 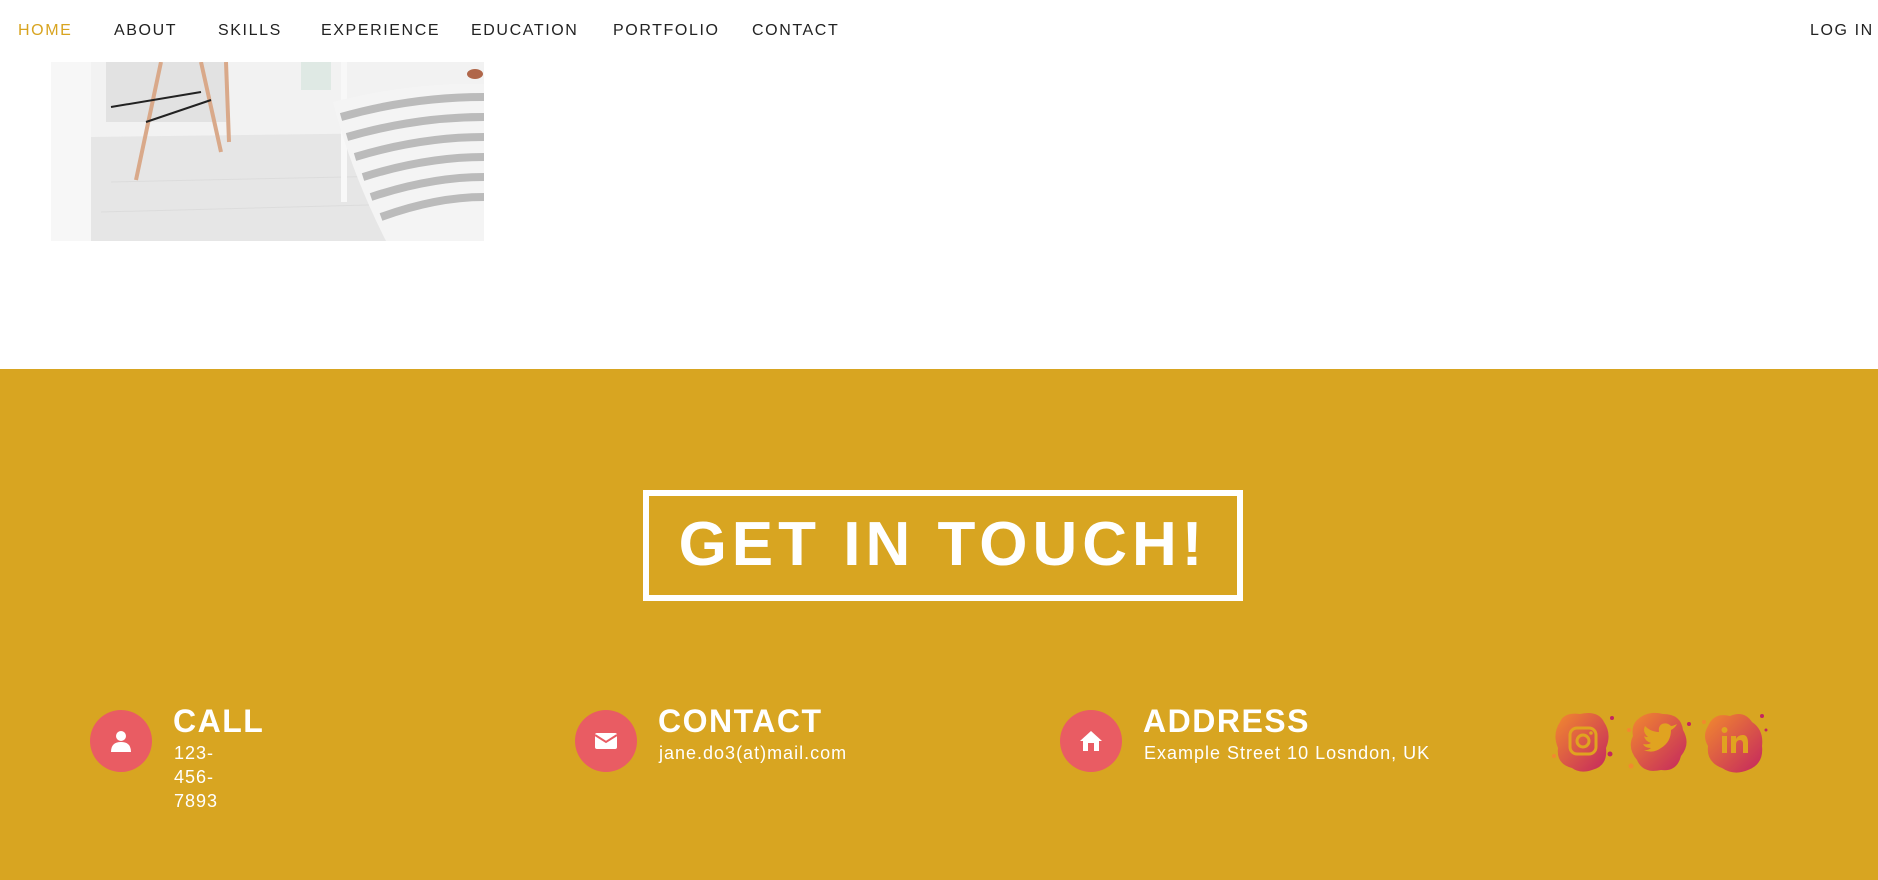 I want to click on contact-email: jane.do3(at)mail.com, so click(x=753, y=753).